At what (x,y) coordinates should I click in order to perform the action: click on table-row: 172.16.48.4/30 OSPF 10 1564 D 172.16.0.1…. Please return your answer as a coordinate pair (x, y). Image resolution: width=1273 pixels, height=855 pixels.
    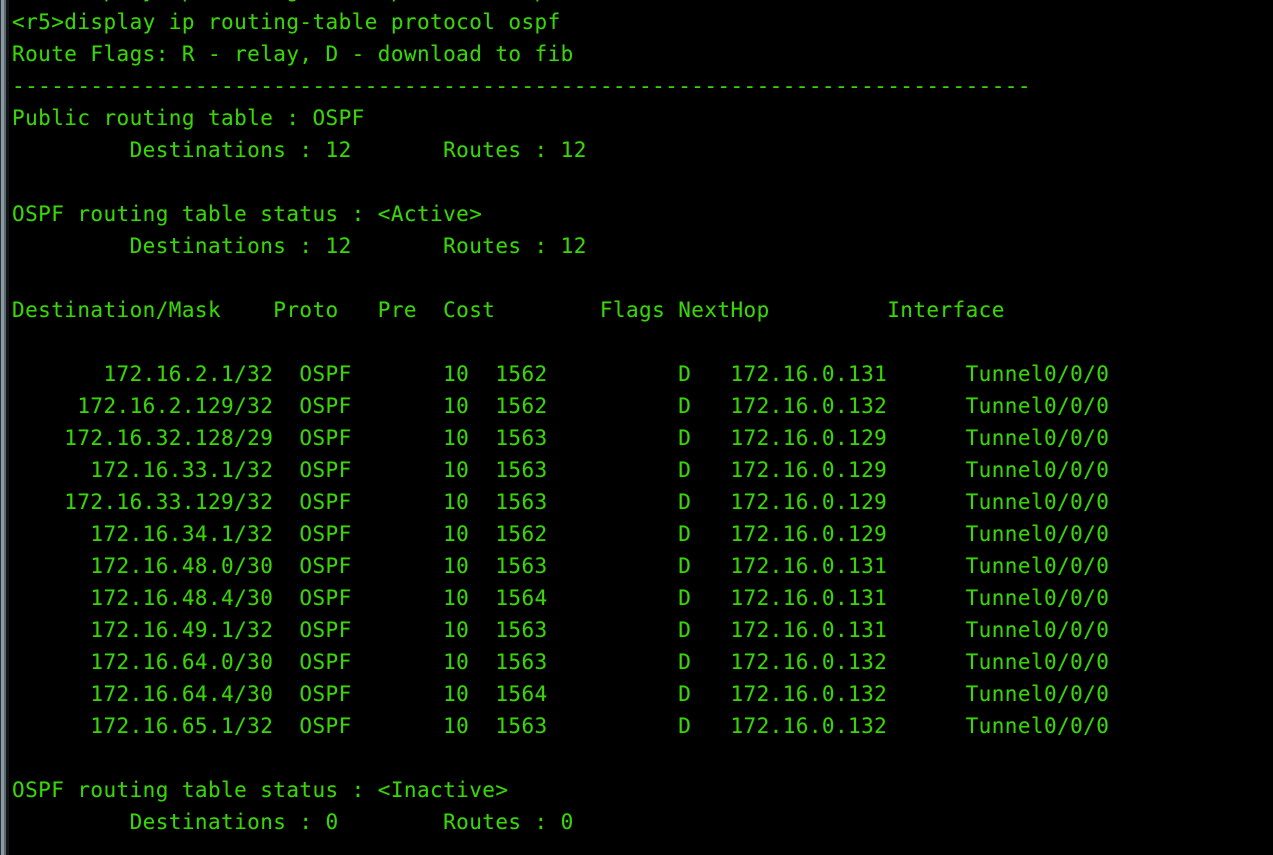
    Looking at the image, I should click on (561, 598).